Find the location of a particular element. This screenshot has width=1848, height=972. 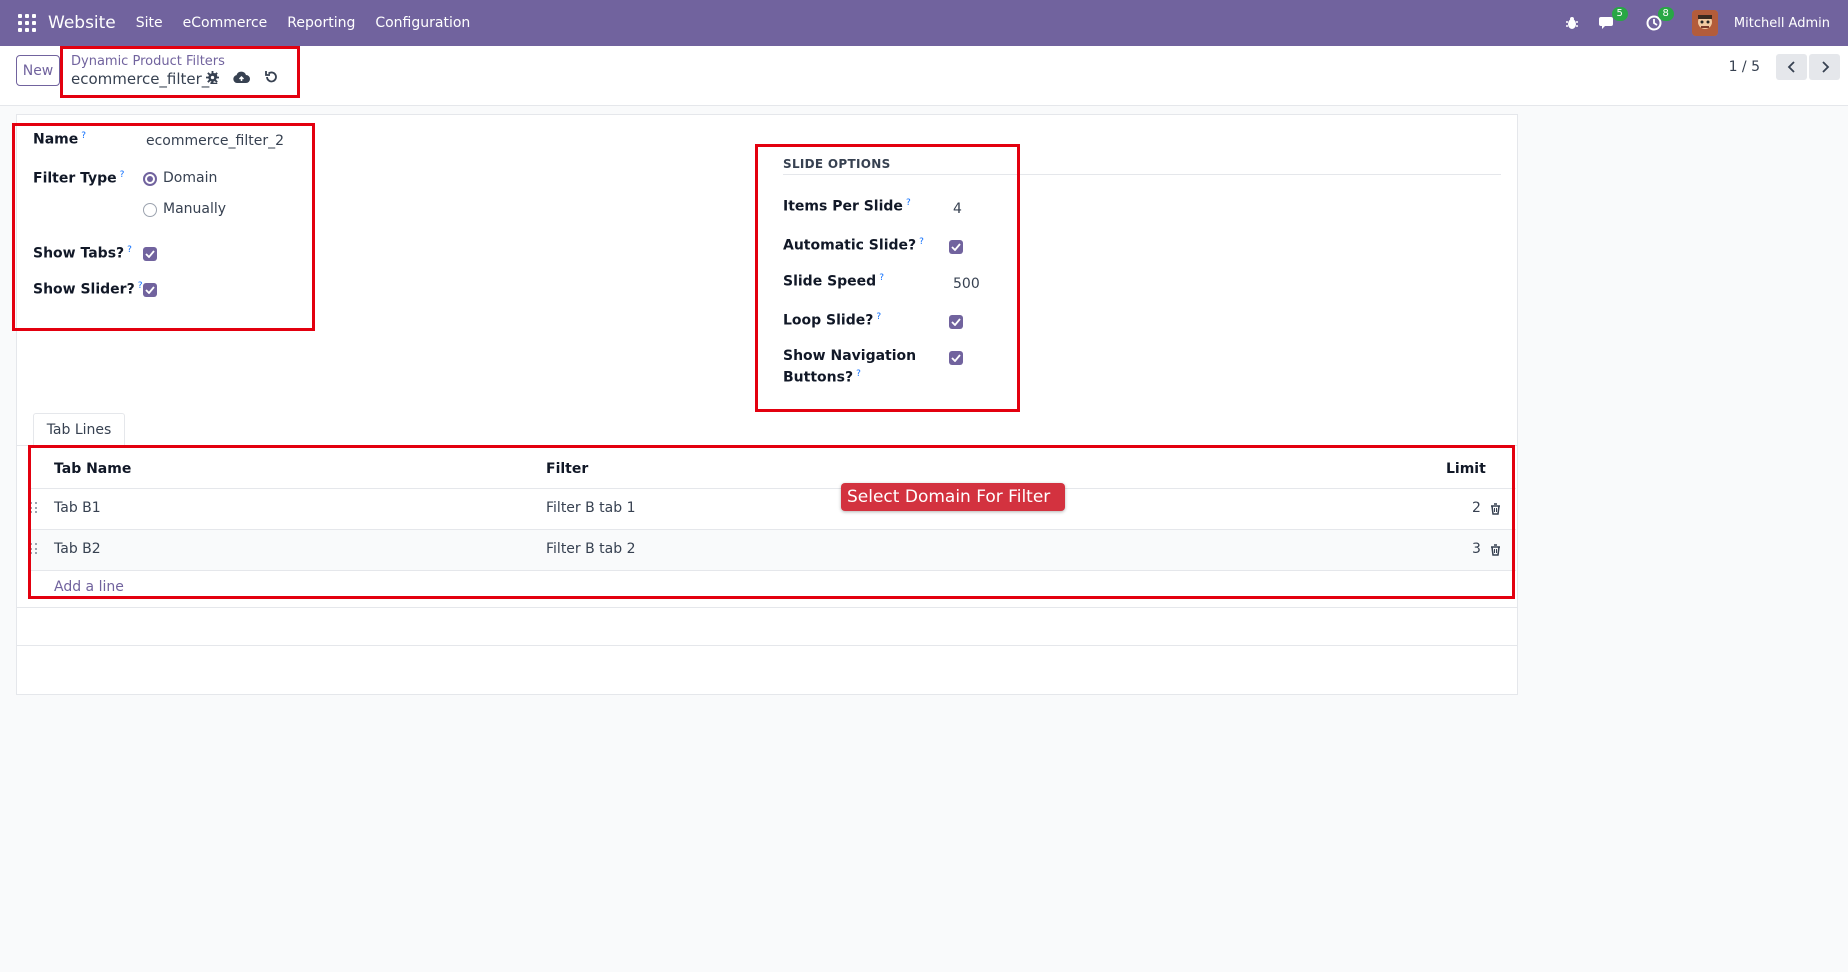

name-field: ecommerce_filter_2 is located at coordinates (215, 141).